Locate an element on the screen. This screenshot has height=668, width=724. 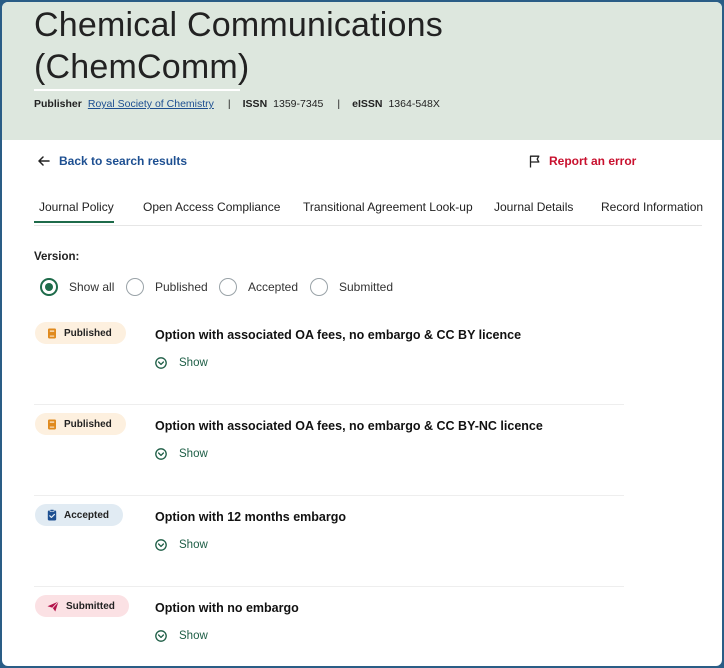
radio-label: Show all is located at coordinates (92, 287).